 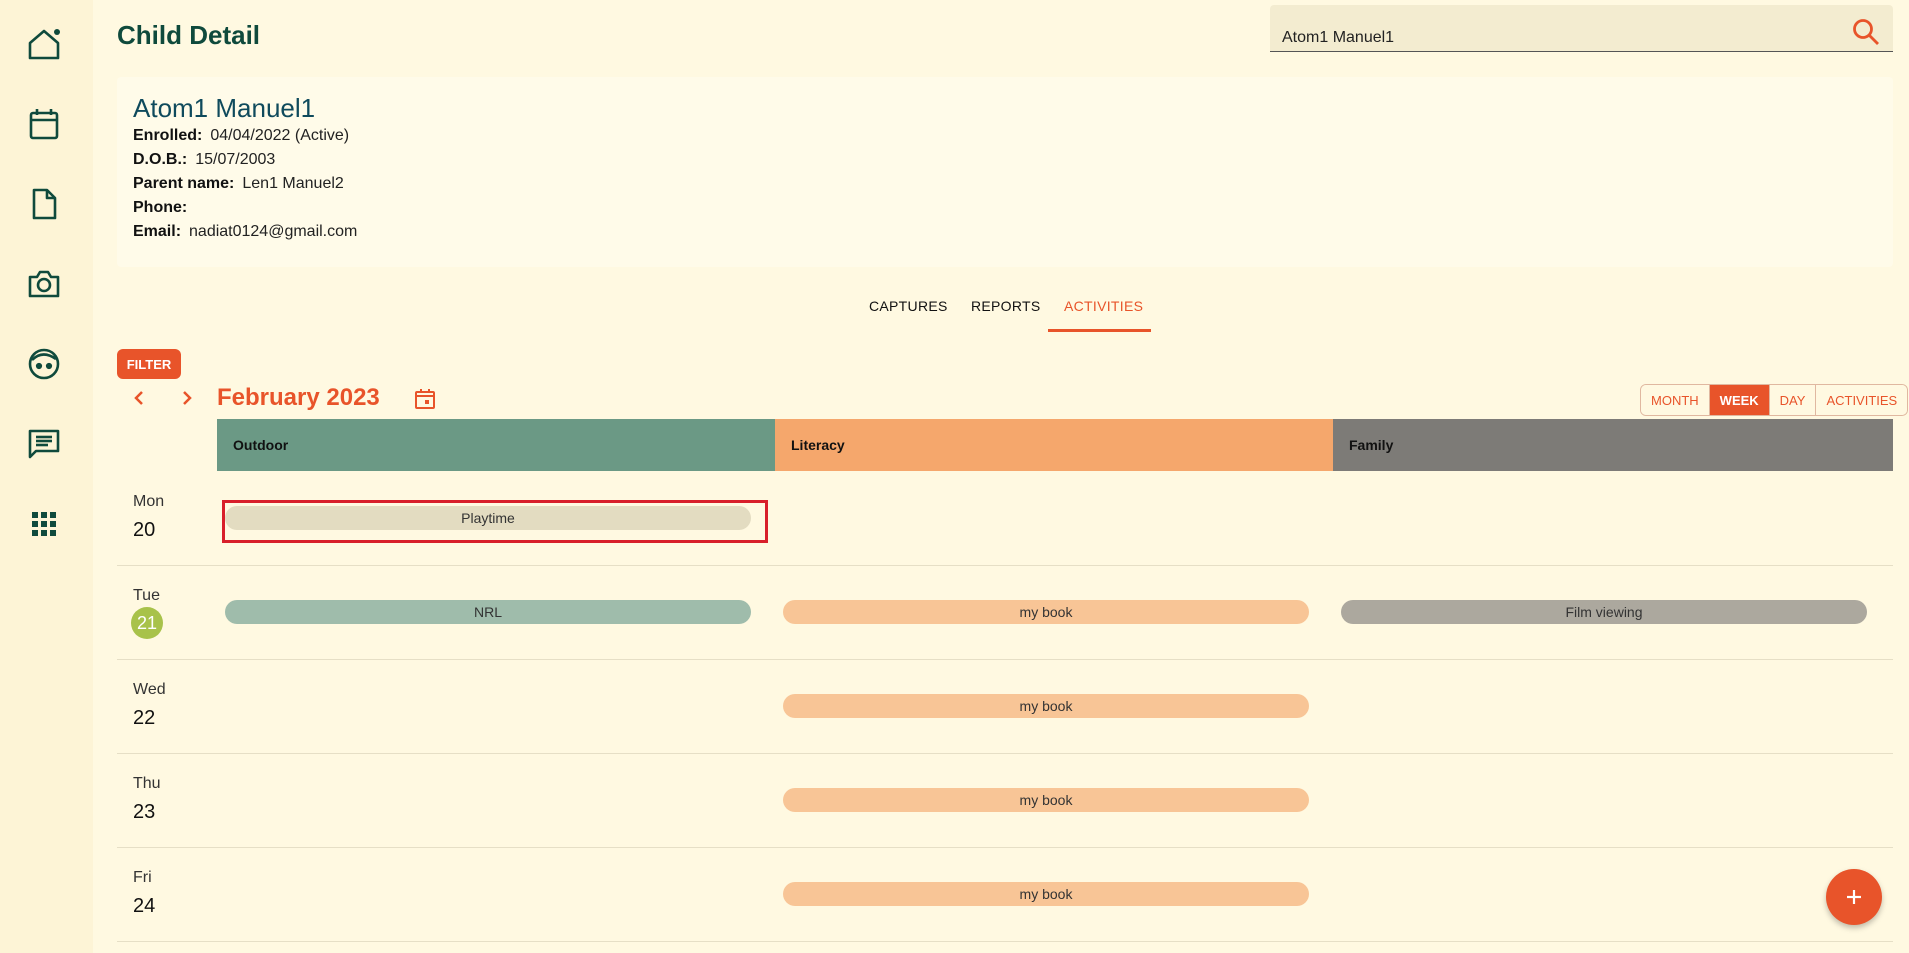 I want to click on tab-reports: REPORTS, so click(x=1006, y=306).